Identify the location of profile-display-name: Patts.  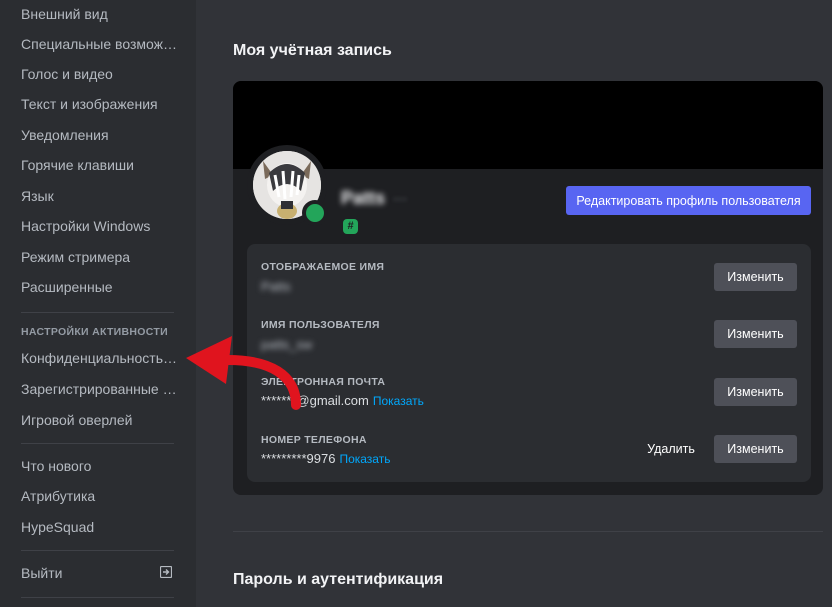
(363, 198).